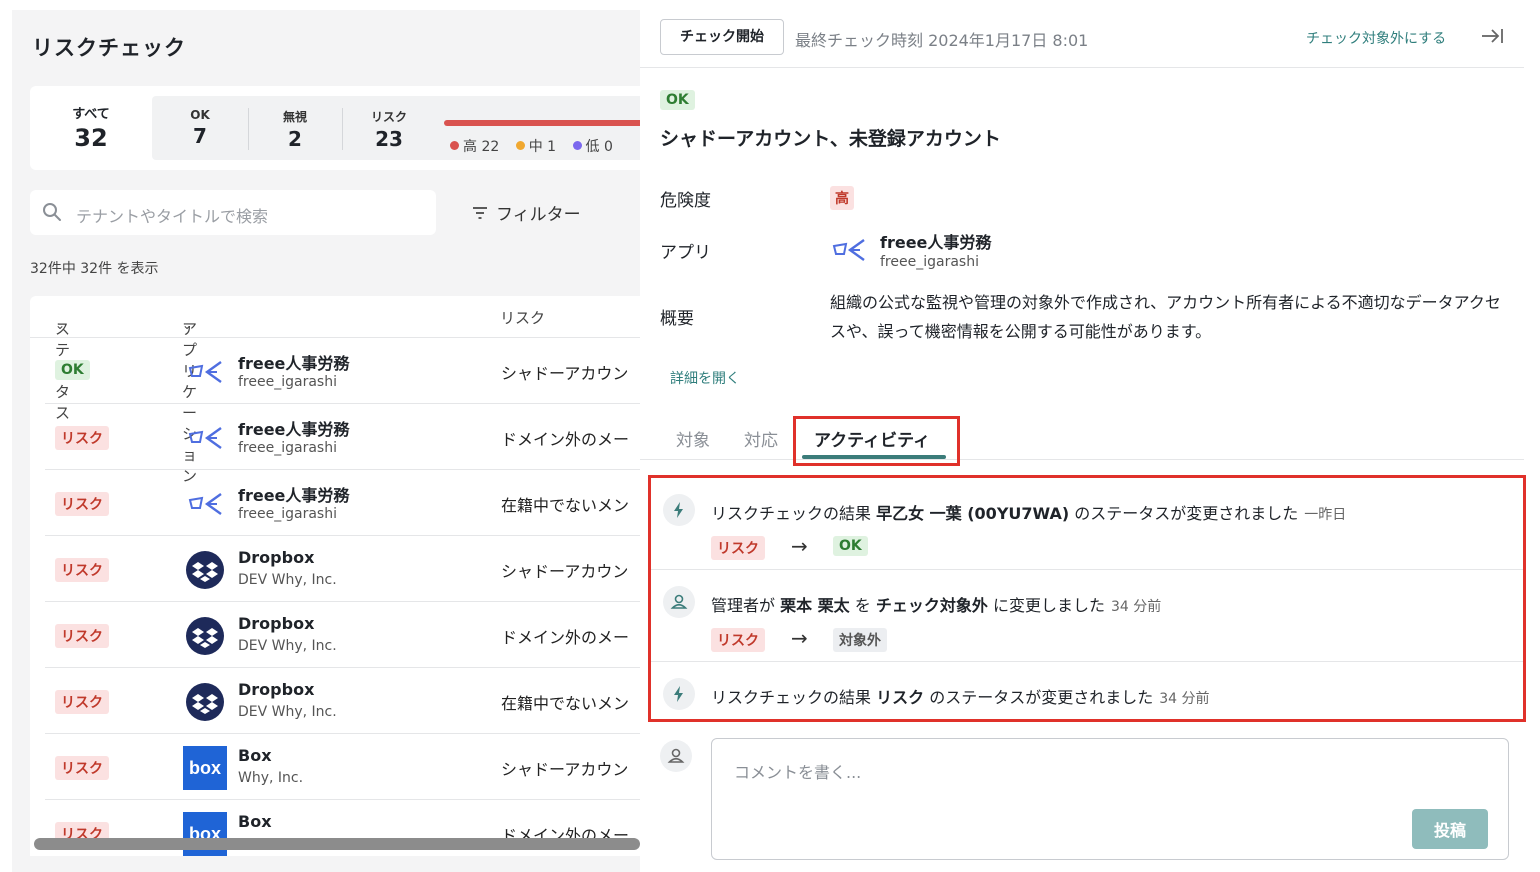 The height and width of the screenshot is (872, 1540). Describe the element at coordinates (794, 697) in the screenshot. I see `activity-text-part: リスクチェックの結果` at that location.